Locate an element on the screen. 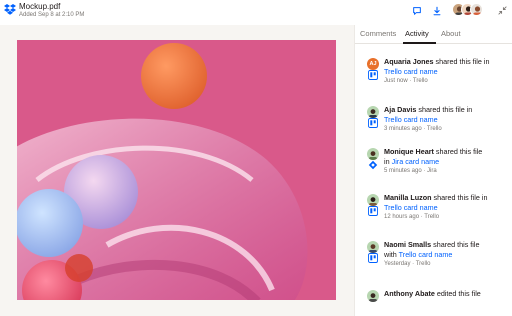 This screenshot has width=512, height=316. activity-action: edited this file is located at coordinates (458, 293).